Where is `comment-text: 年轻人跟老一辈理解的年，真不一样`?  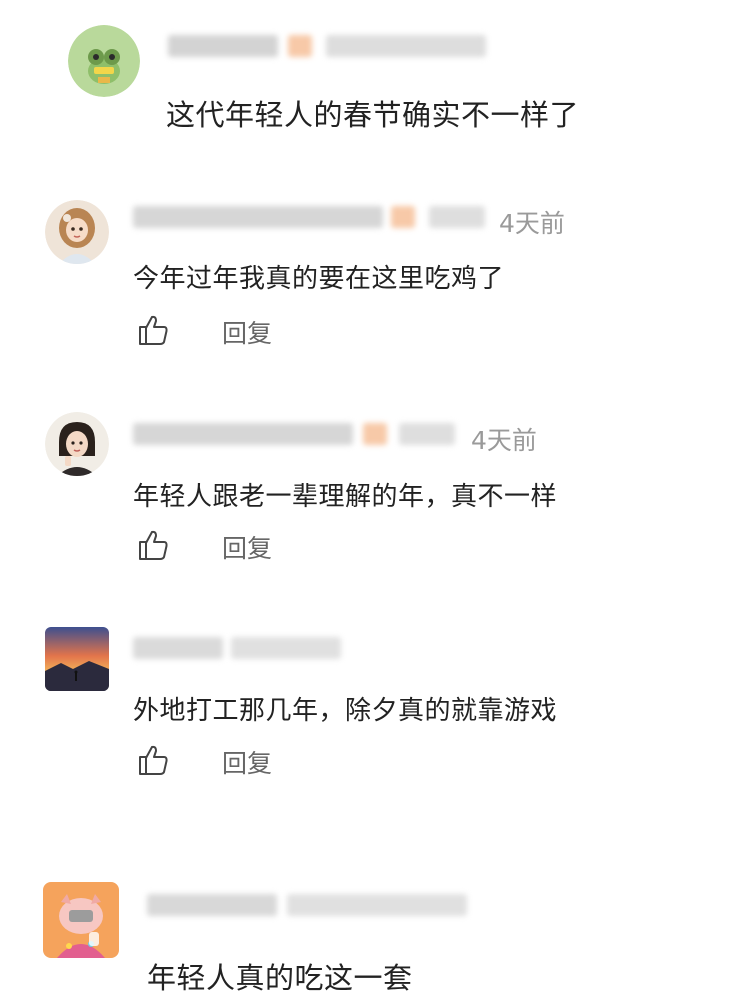
comment-text: 年轻人跟老一辈理解的年，真不一样 is located at coordinates (345, 497).